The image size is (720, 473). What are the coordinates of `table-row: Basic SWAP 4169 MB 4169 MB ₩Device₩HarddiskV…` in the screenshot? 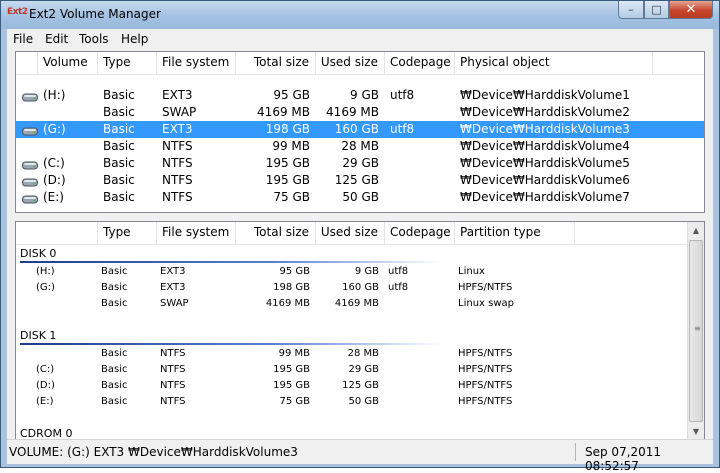 It's located at (360, 112).